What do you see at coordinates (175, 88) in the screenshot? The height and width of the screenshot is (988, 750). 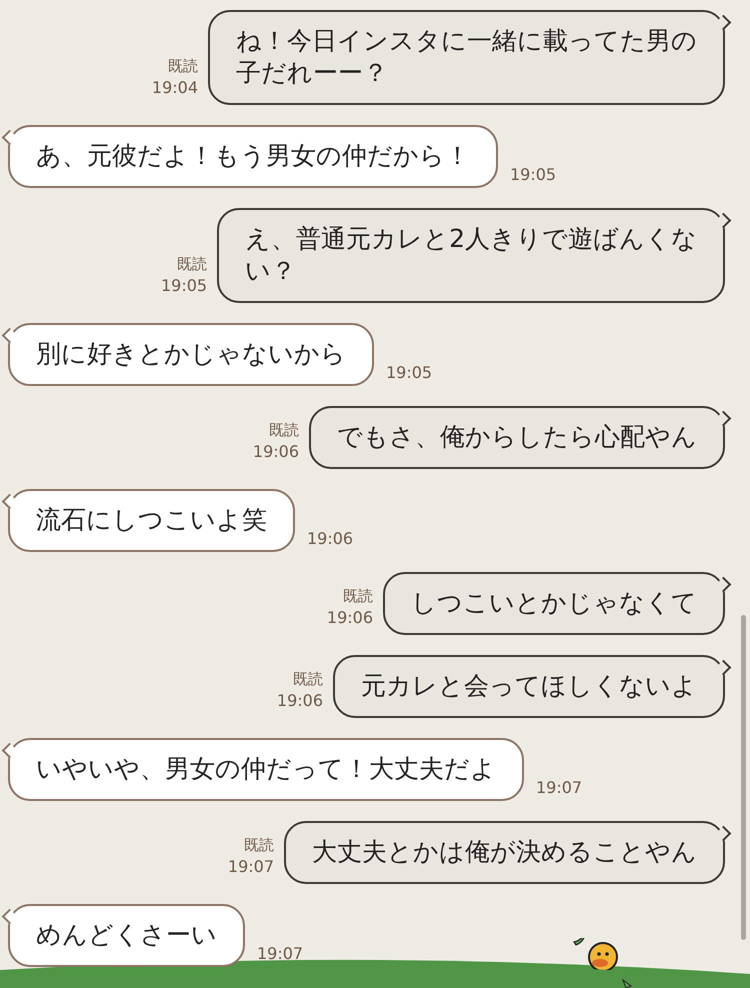 I see `message-time: 19:04` at bounding box center [175, 88].